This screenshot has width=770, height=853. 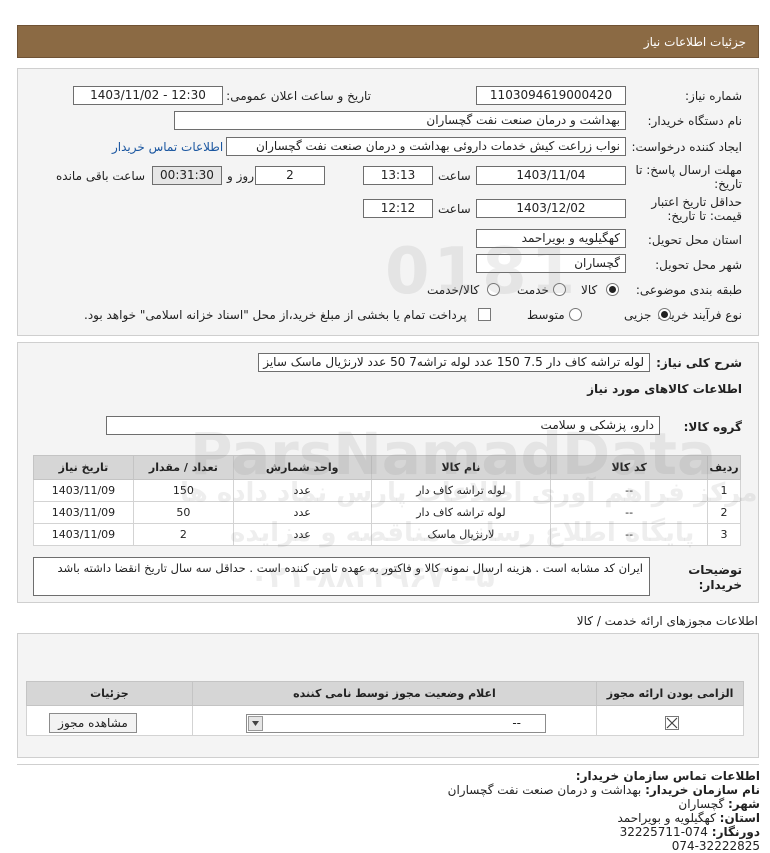 What do you see at coordinates (559, 289) in the screenshot?
I see `category-service-radio` at bounding box center [559, 289].